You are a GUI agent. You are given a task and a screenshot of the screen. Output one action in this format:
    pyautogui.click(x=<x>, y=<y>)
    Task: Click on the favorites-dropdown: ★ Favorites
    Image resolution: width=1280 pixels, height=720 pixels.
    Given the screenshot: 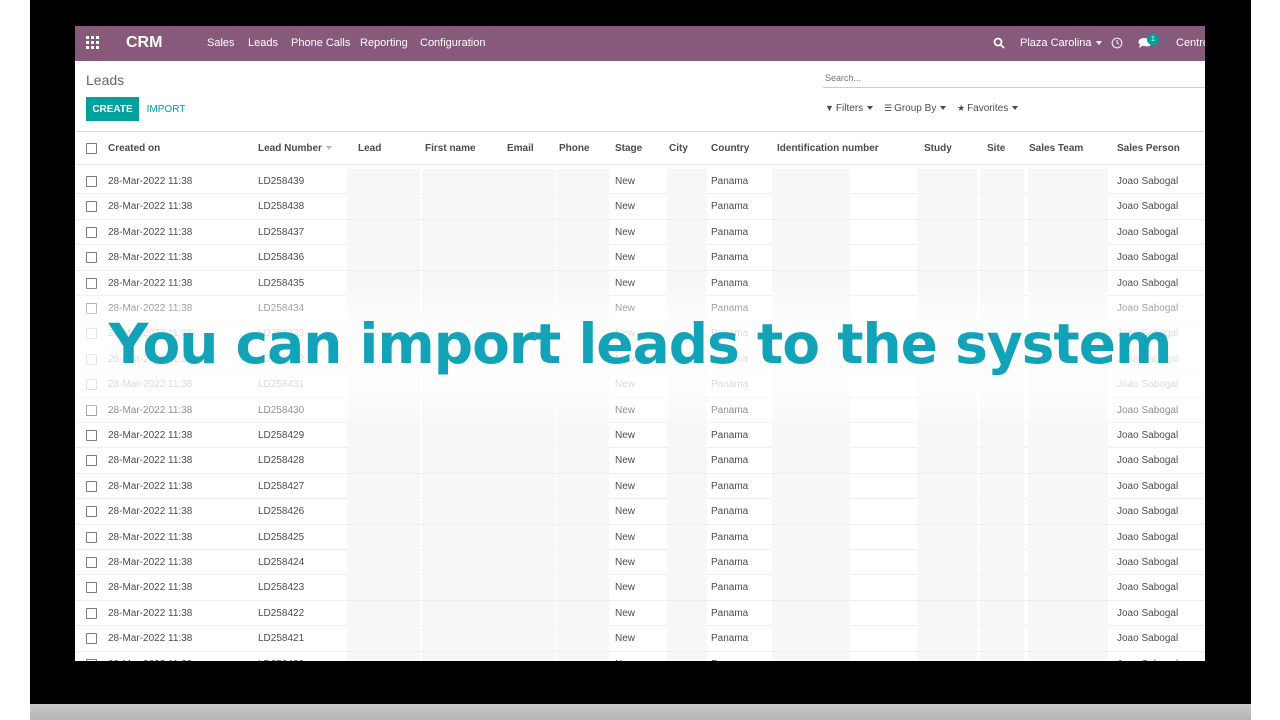 What is the action you would take?
    pyautogui.click(x=988, y=108)
    